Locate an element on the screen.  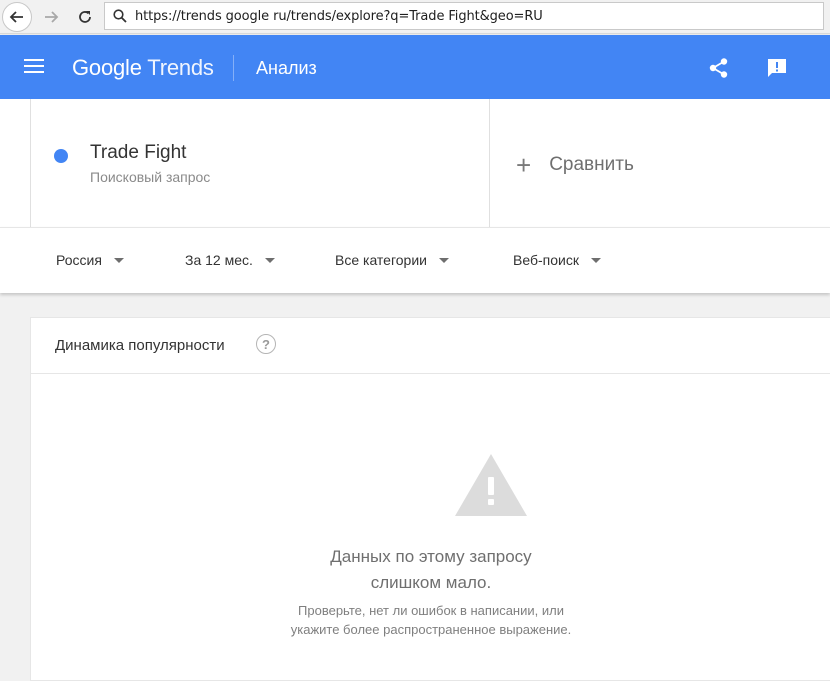
card-title: Динамика популярности is located at coordinates (140, 345).